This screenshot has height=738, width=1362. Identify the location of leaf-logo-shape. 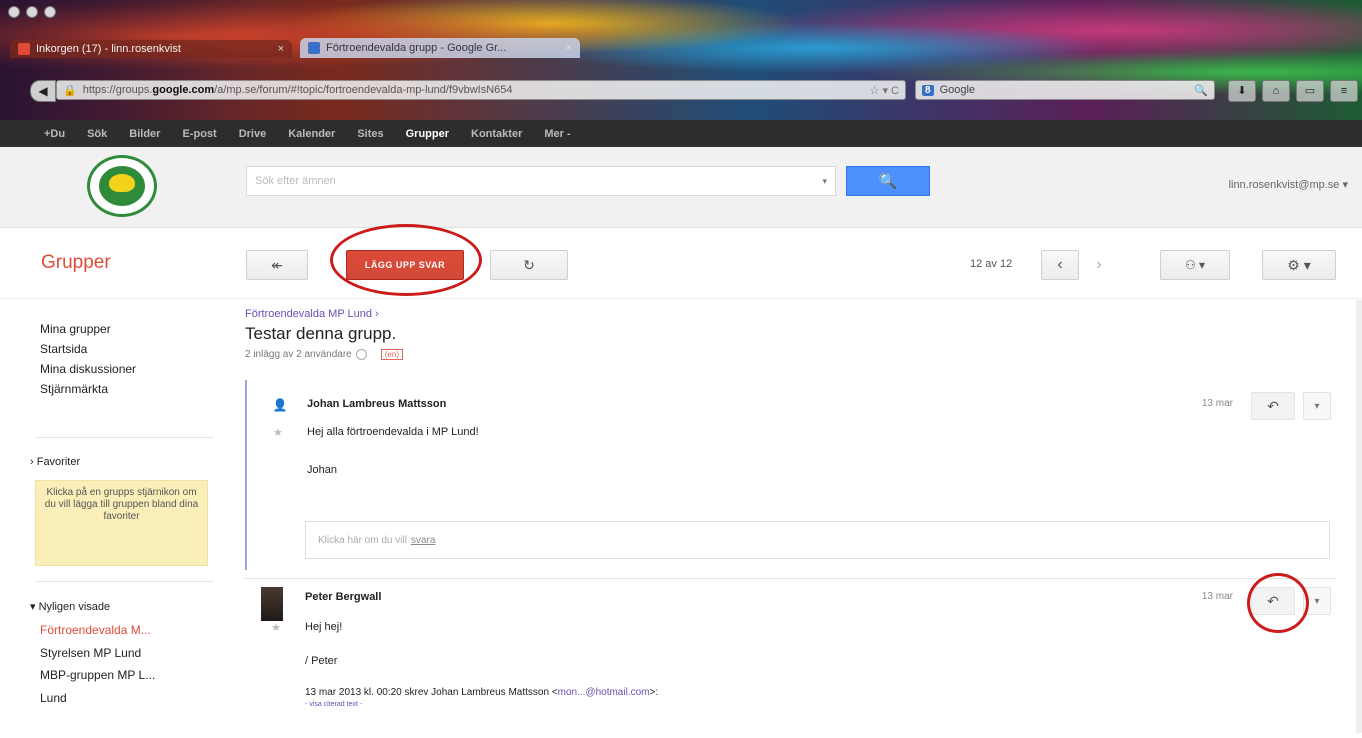
(122, 186).